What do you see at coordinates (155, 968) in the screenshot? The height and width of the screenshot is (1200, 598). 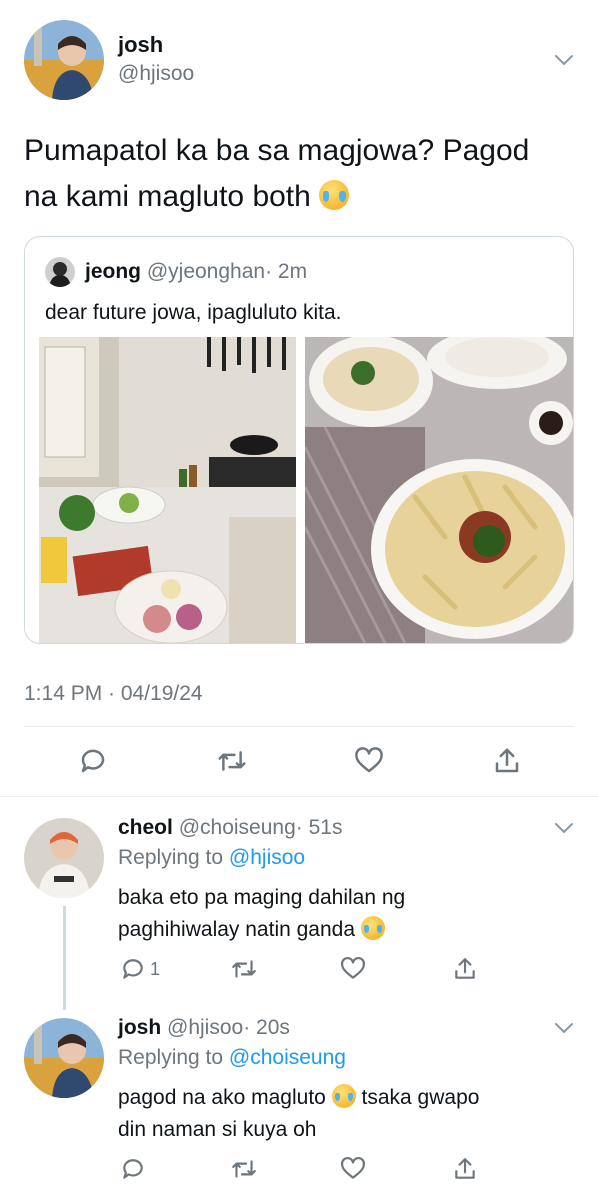 I see `reply-count: 1` at bounding box center [155, 968].